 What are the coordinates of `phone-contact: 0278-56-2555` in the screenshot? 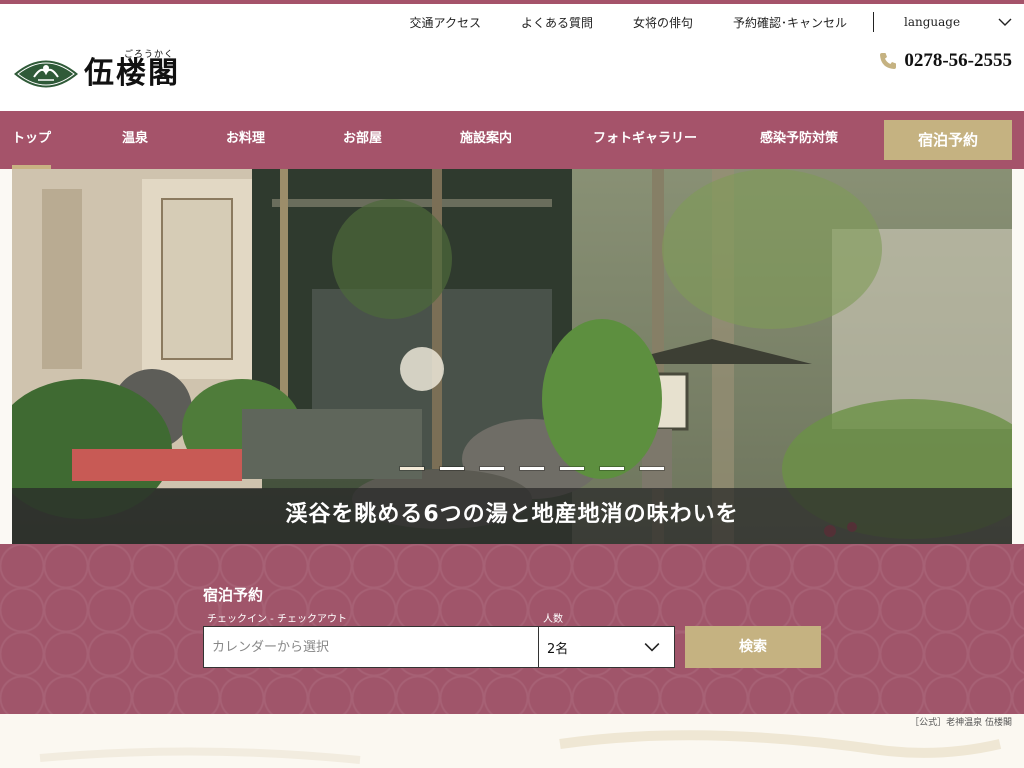 It's located at (945, 61).